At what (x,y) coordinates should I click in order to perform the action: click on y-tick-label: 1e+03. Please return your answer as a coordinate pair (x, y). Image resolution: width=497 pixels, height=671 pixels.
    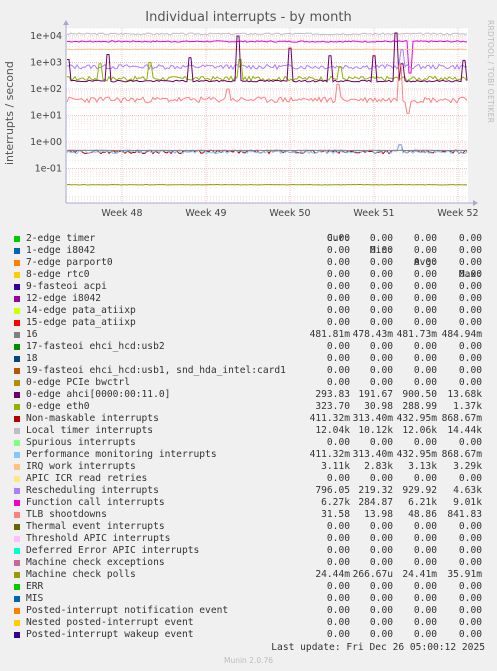
    Looking at the image, I should click on (46, 62).